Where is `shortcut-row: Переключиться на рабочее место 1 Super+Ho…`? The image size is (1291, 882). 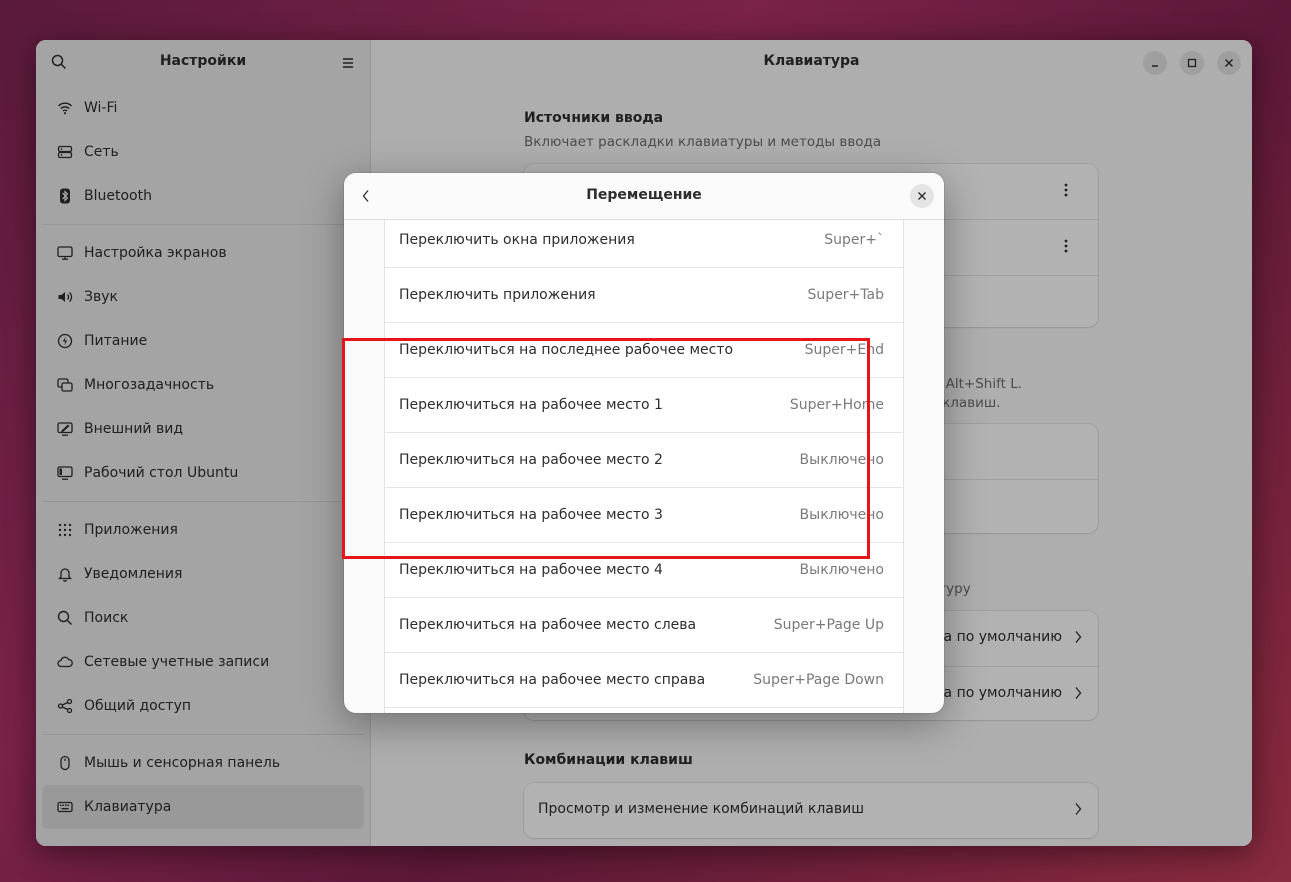
shortcut-row: Переключиться на рабочее место 1 Super+Ho… is located at coordinates (644, 405).